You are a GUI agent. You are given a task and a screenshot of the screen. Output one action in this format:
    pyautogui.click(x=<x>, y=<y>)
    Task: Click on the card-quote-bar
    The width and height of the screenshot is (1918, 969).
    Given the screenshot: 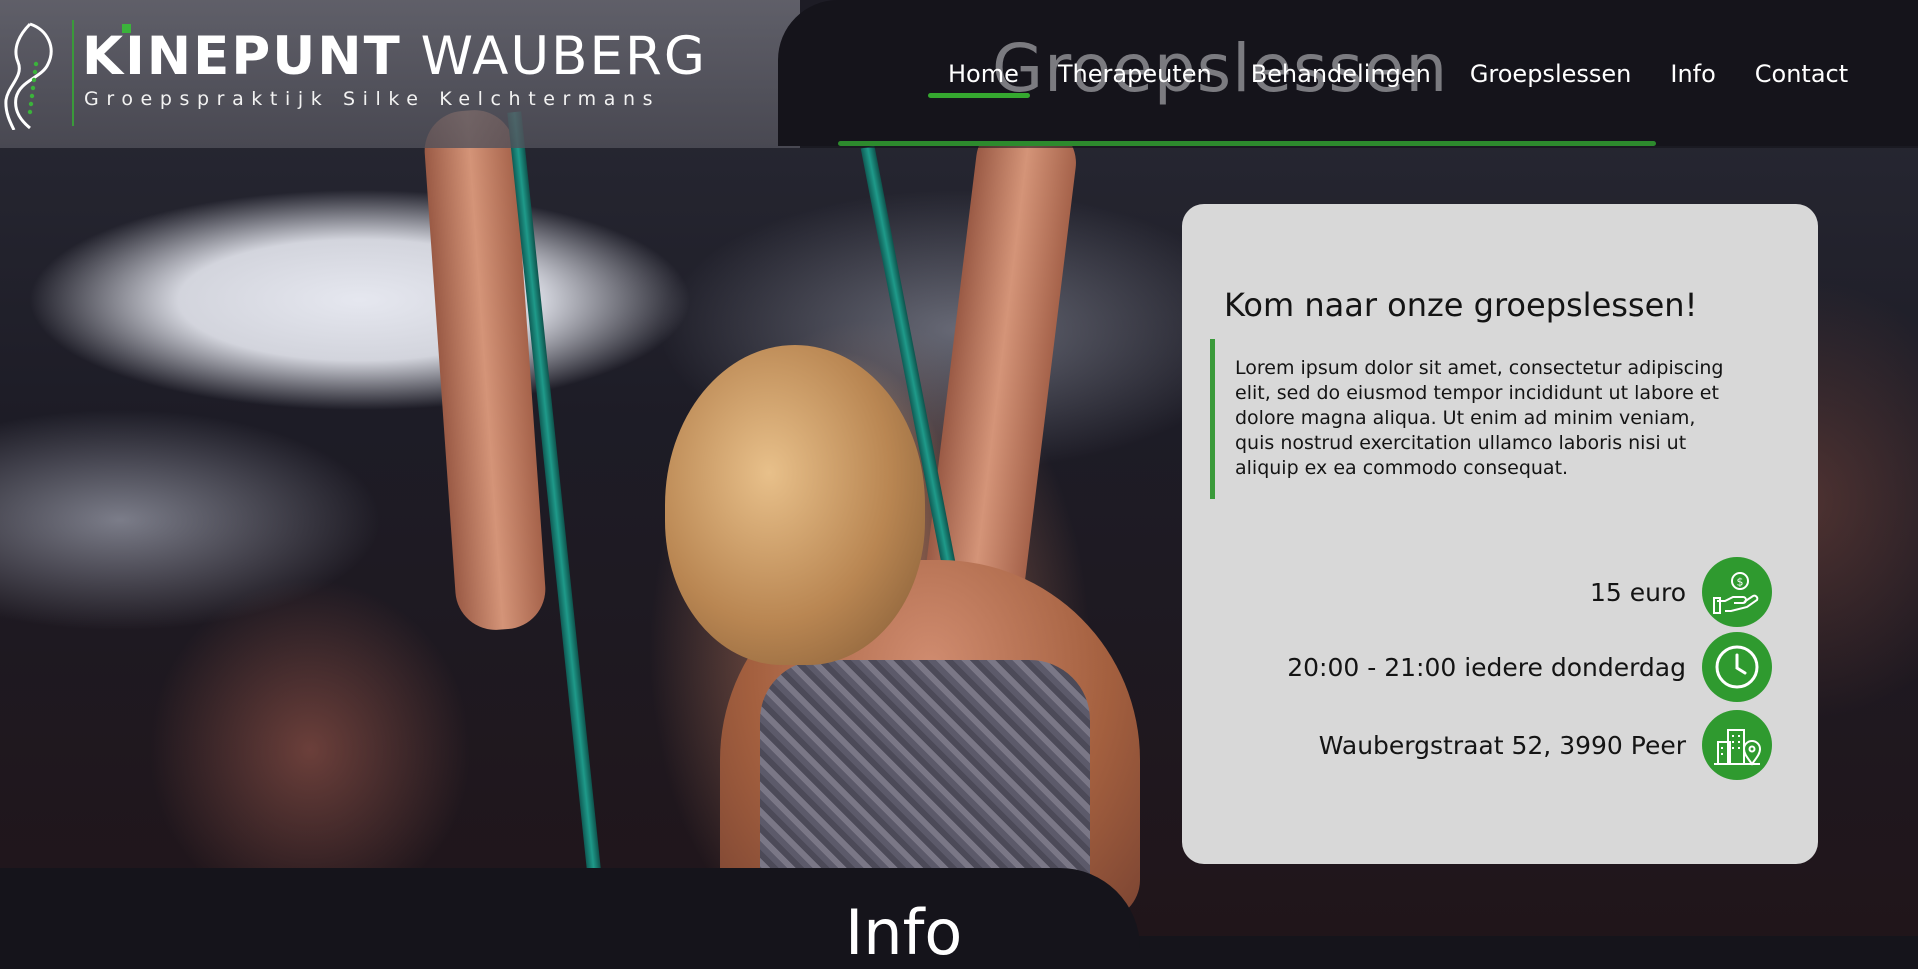 What is the action you would take?
    pyautogui.click(x=1212, y=419)
    